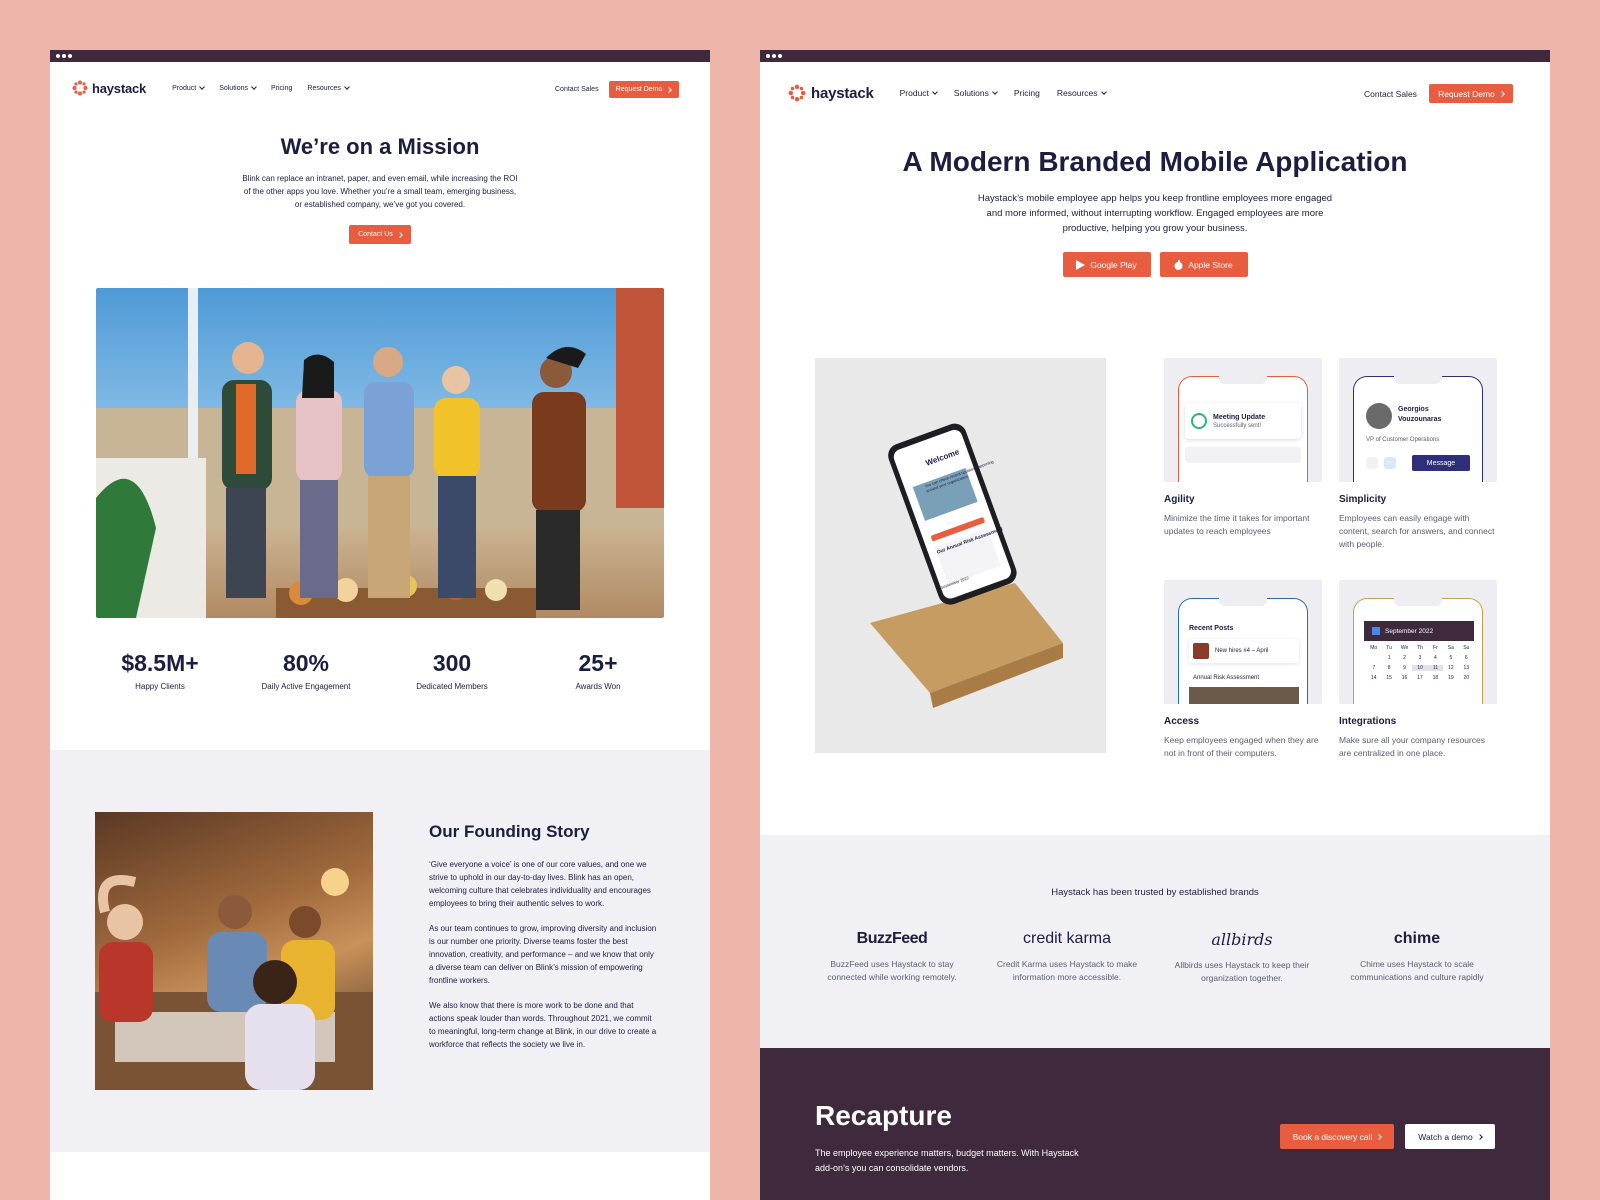  I want to click on day: 14, so click(1373, 678).